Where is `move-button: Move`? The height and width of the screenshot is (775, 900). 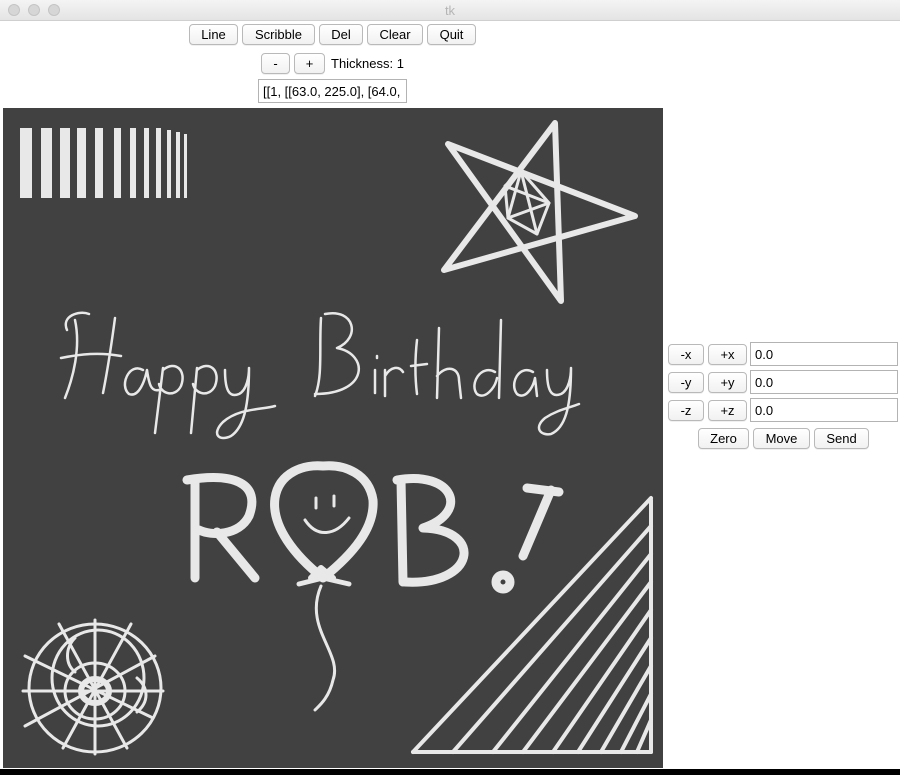 move-button: Move is located at coordinates (781, 438).